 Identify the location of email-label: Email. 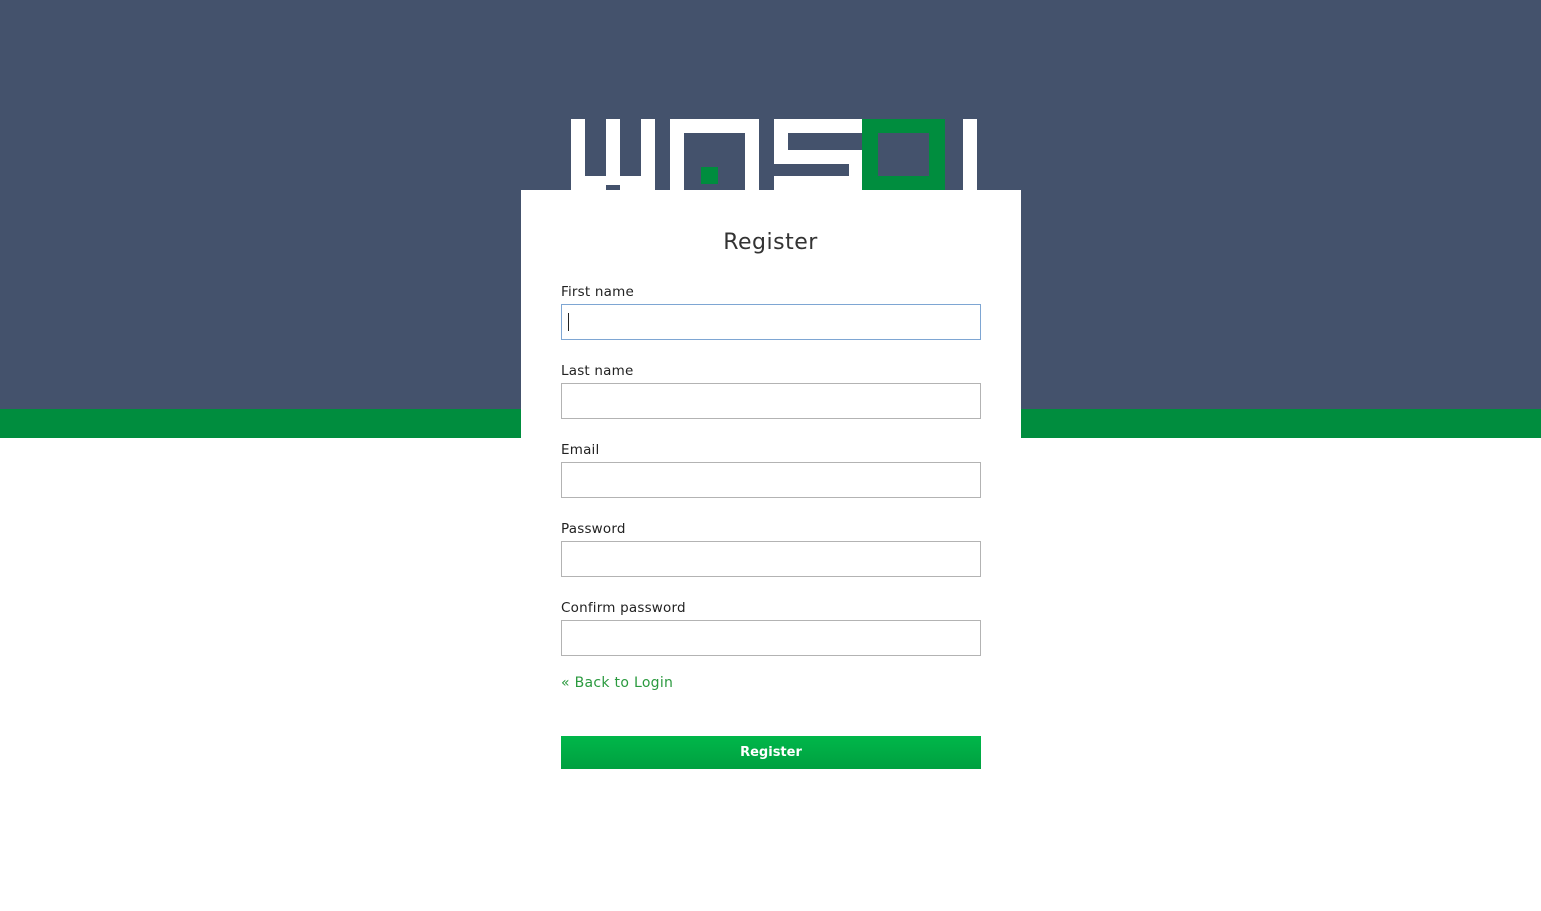
(580, 450).